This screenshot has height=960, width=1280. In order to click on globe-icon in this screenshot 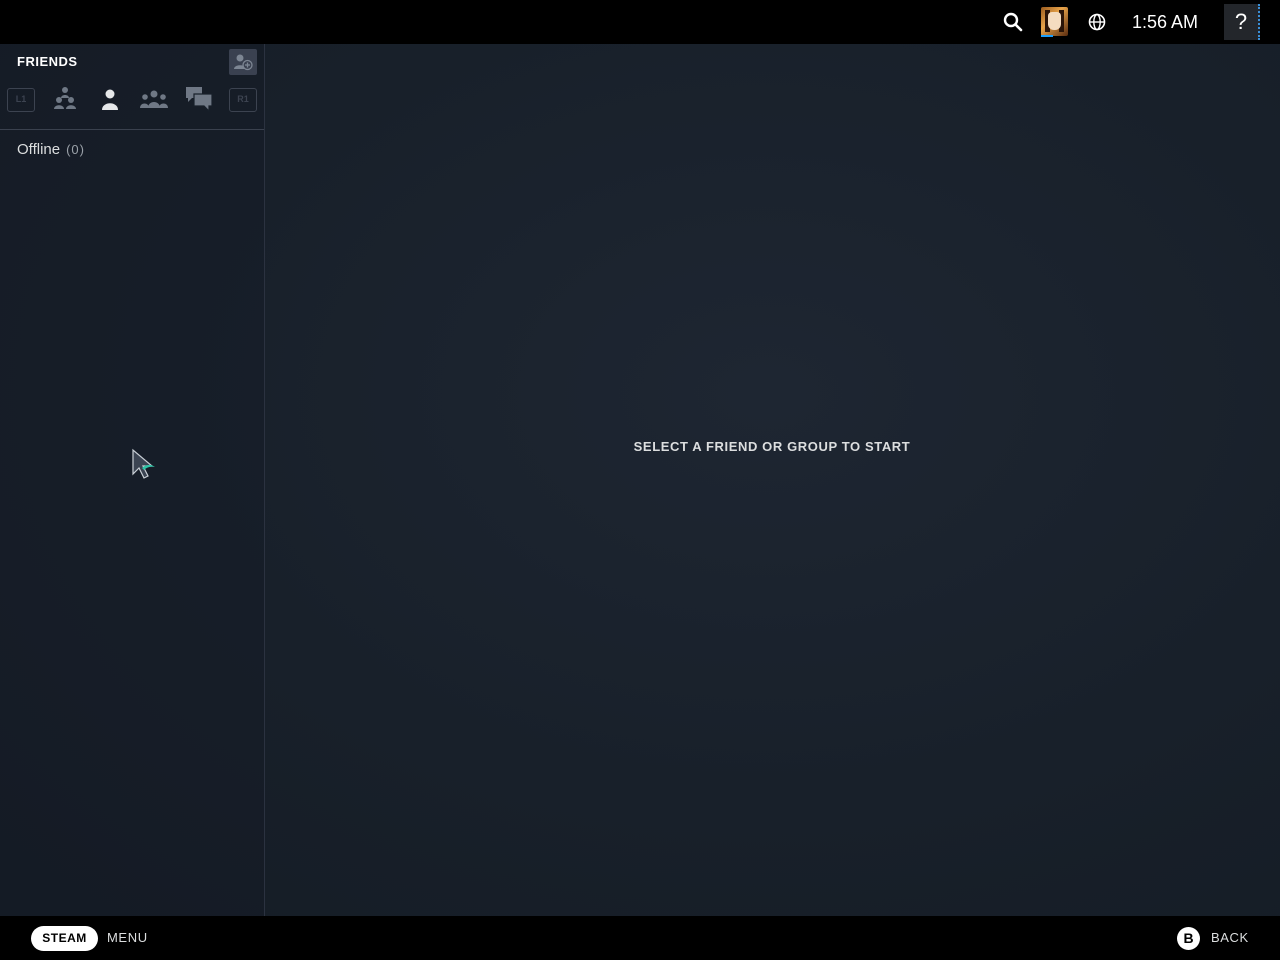, I will do `click(1097, 22)`.